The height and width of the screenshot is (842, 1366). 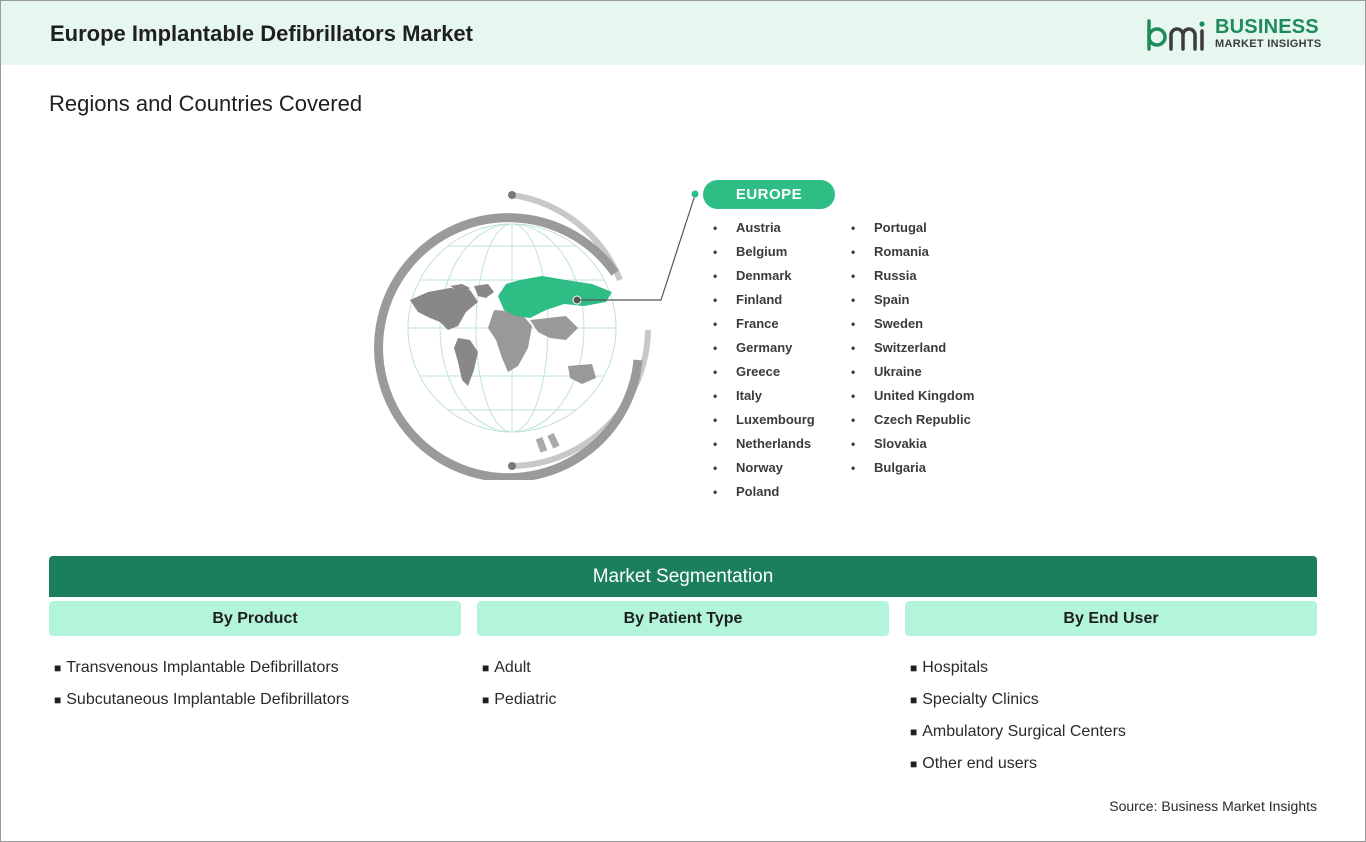 What do you see at coordinates (764, 444) in the screenshot?
I see `list-item: Netherlands` at bounding box center [764, 444].